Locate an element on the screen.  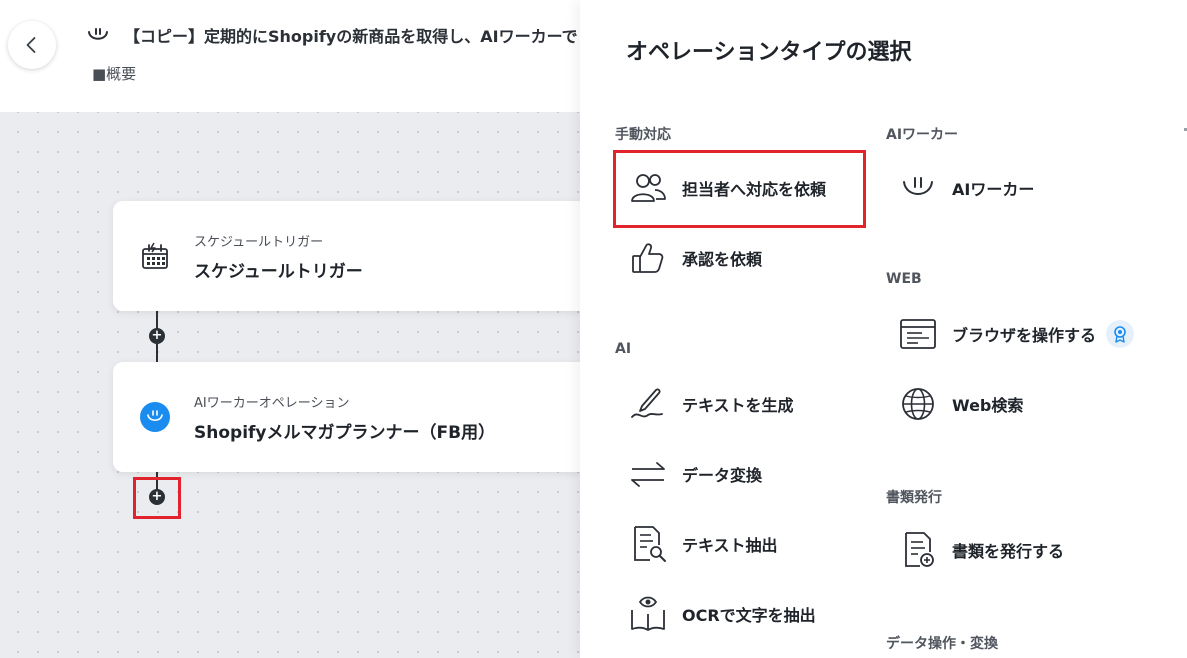
op-ocr-extract: OCRで文字を抽出 is located at coordinates (721, 614).